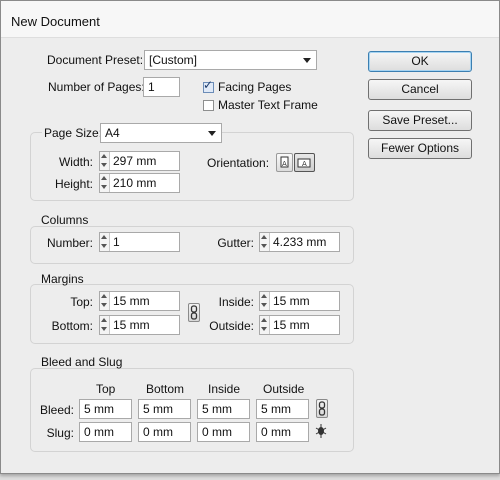 This screenshot has height=480, width=500. I want to click on bleed-slug-title: Bleed and Slug, so click(82, 362).